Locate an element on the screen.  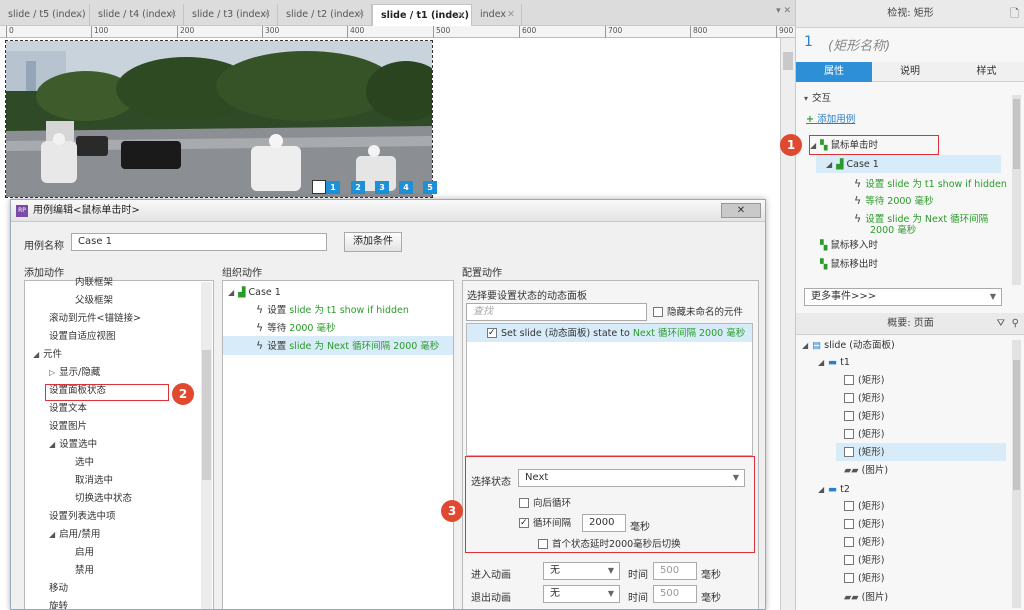
action-tree-item: ◢ 设置选中 is located at coordinates (73, 444).